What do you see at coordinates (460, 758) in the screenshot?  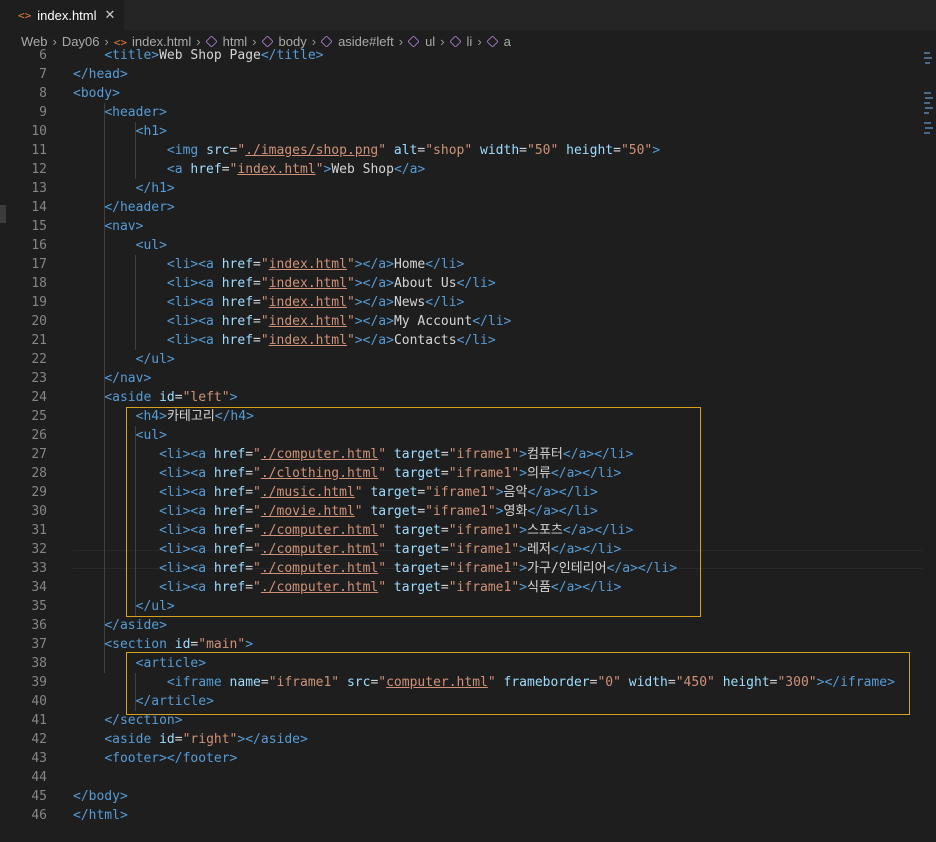 I see `code-line: 43 <footer></footer>` at bounding box center [460, 758].